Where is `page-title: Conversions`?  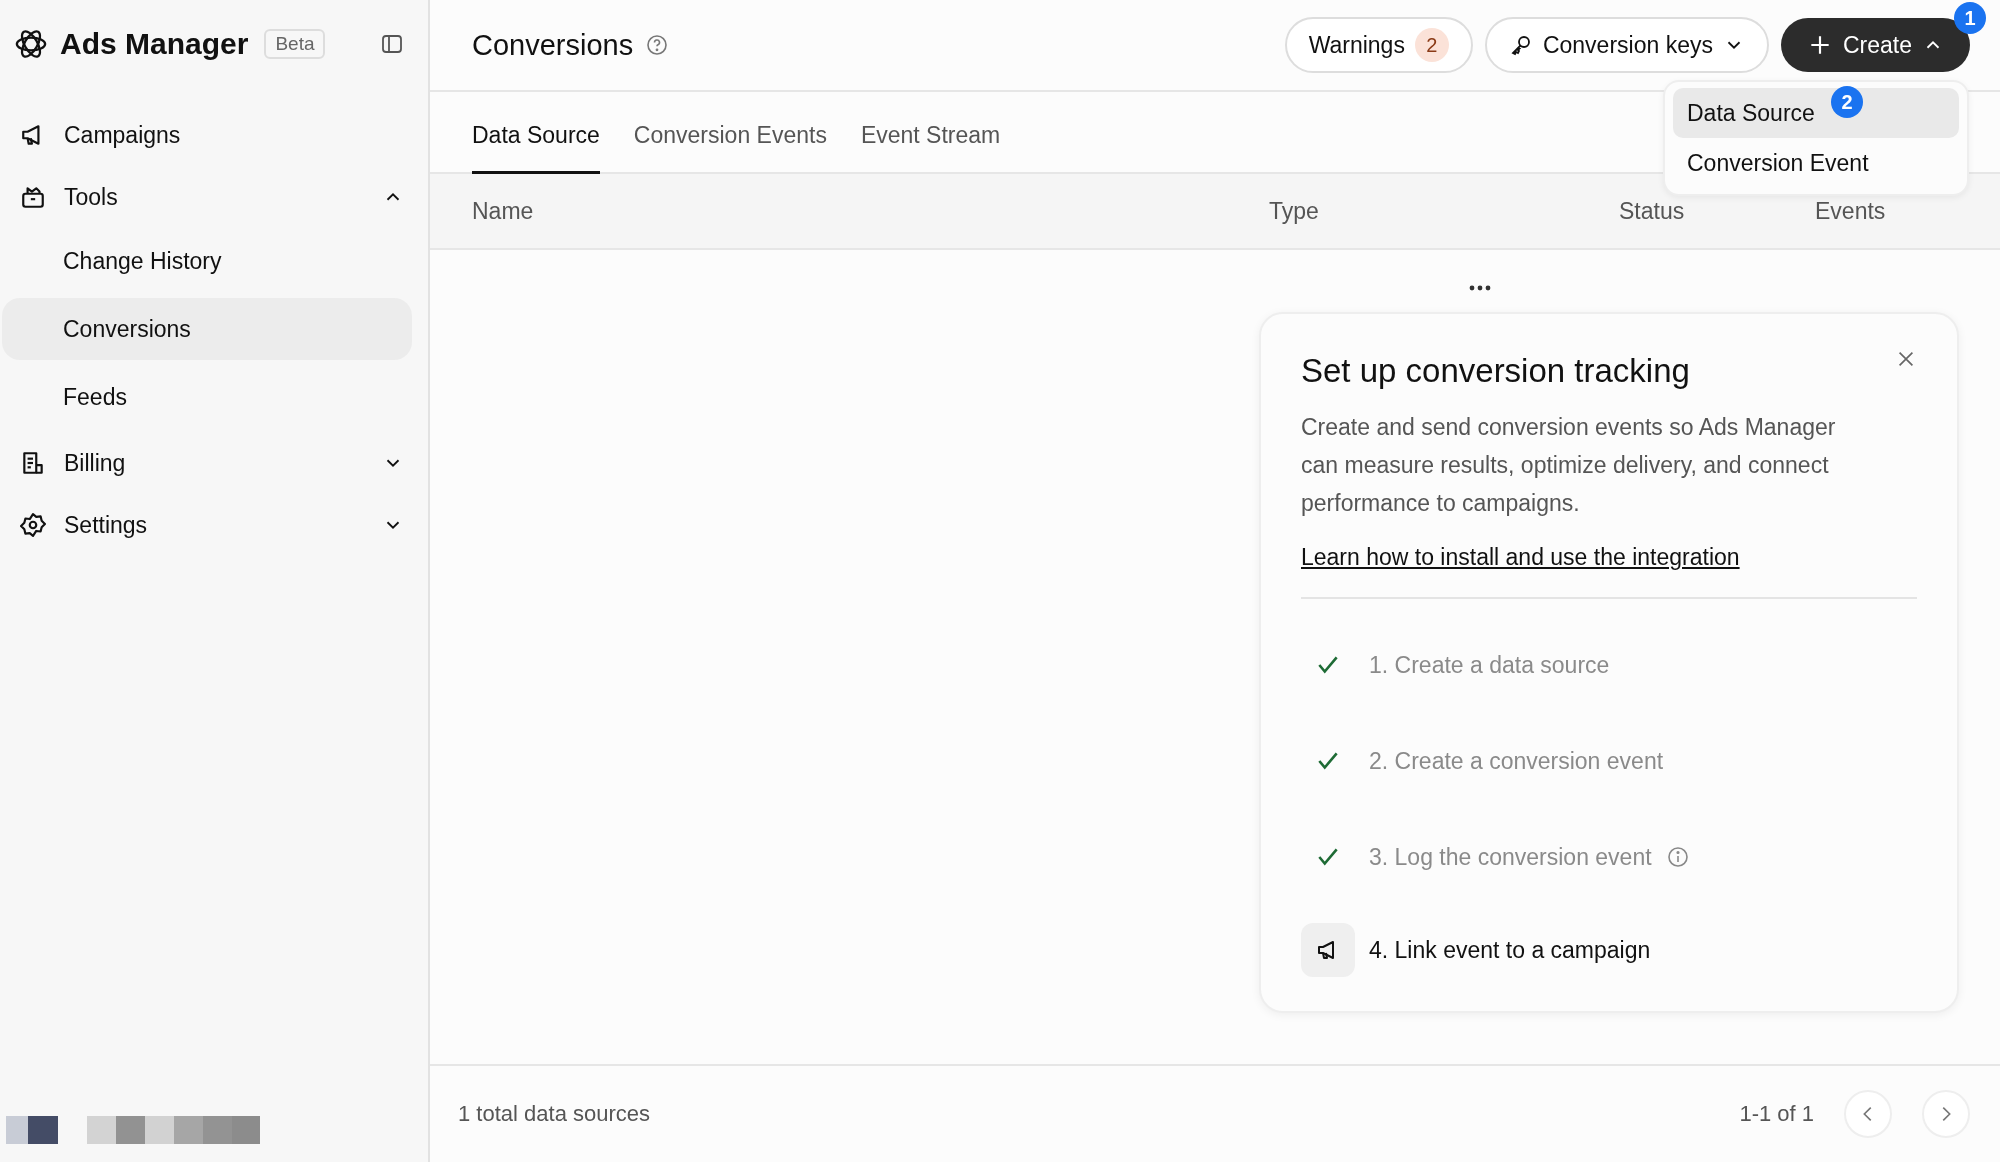 page-title: Conversions is located at coordinates (553, 45).